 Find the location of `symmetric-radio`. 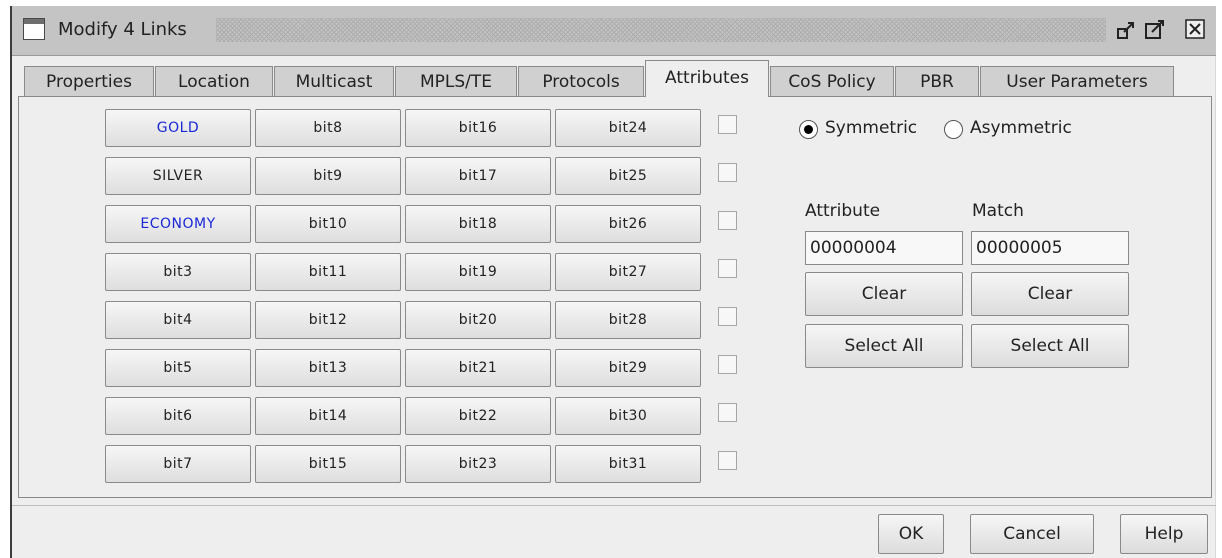

symmetric-radio is located at coordinates (808, 129).